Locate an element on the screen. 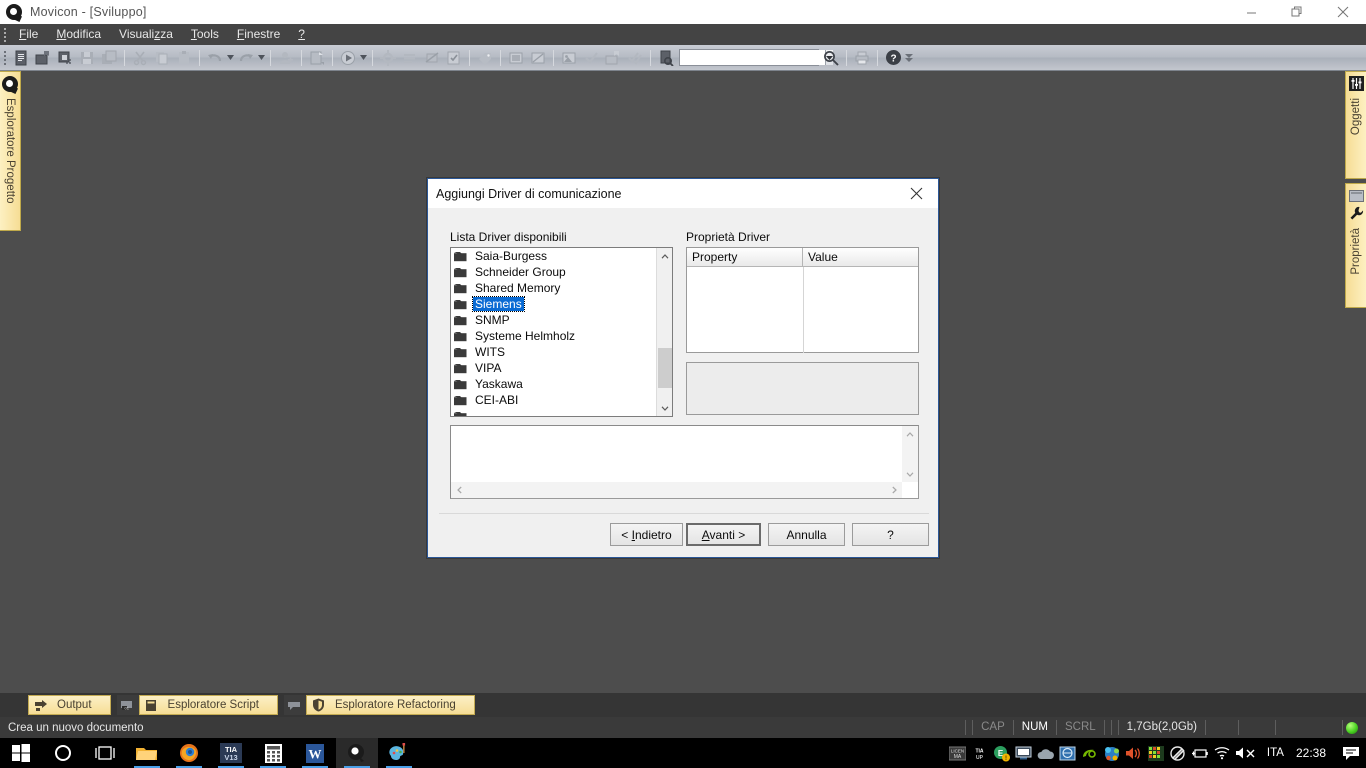 This screenshot has width=1366, height=768. menu-tools: Tools is located at coordinates (205, 34).